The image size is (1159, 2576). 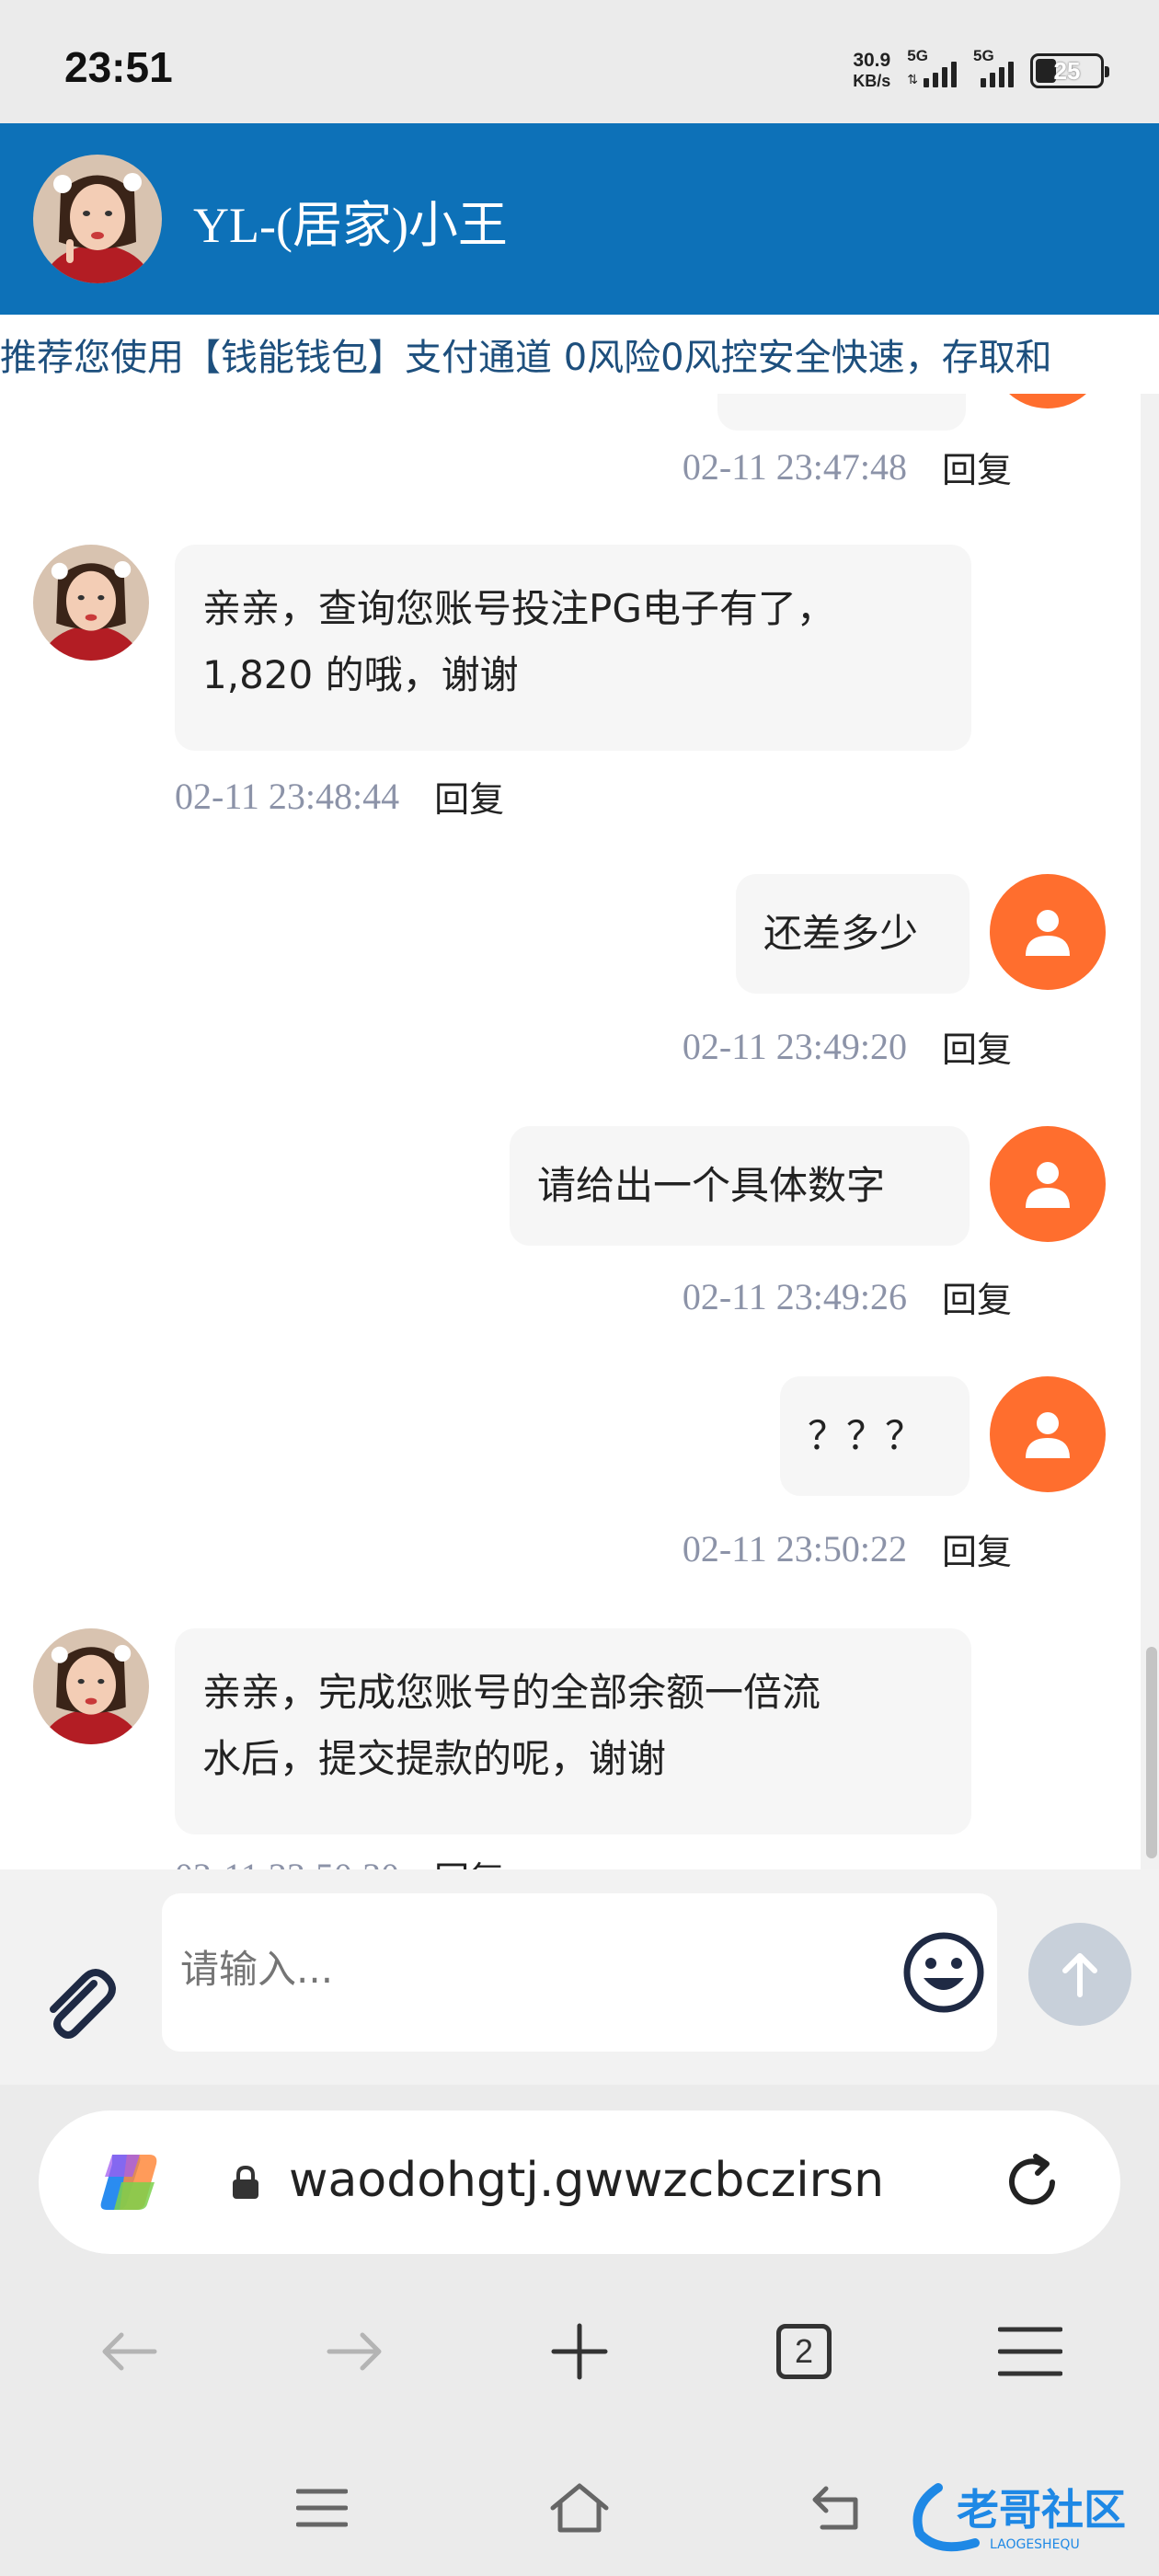 I want to click on signal-icon: 5G, so click(x=993, y=67).